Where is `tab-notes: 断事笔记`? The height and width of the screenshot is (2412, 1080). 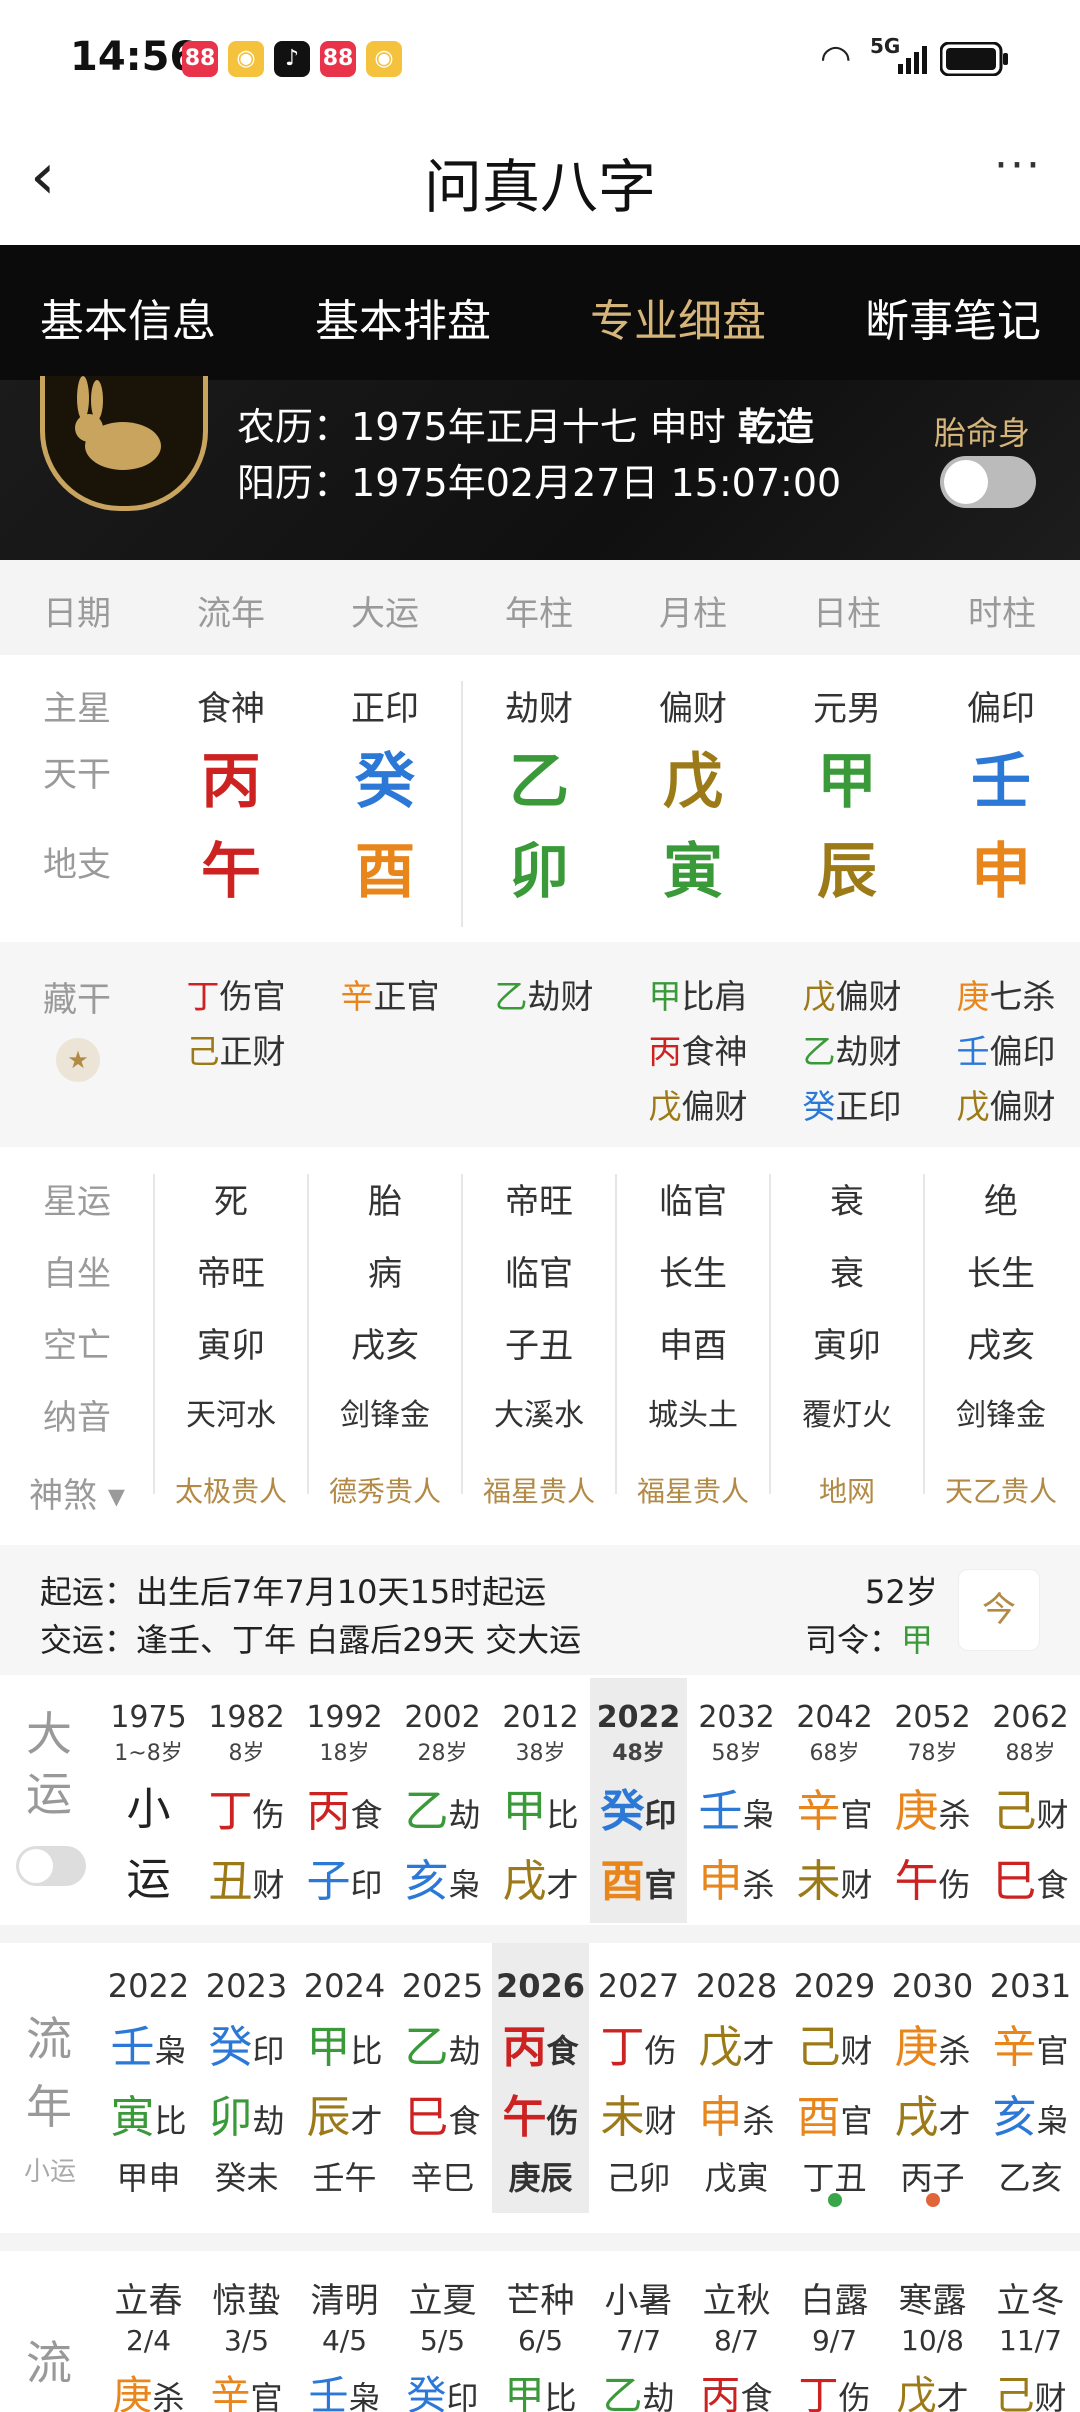 tab-notes: 断事笔记 is located at coordinates (953, 317).